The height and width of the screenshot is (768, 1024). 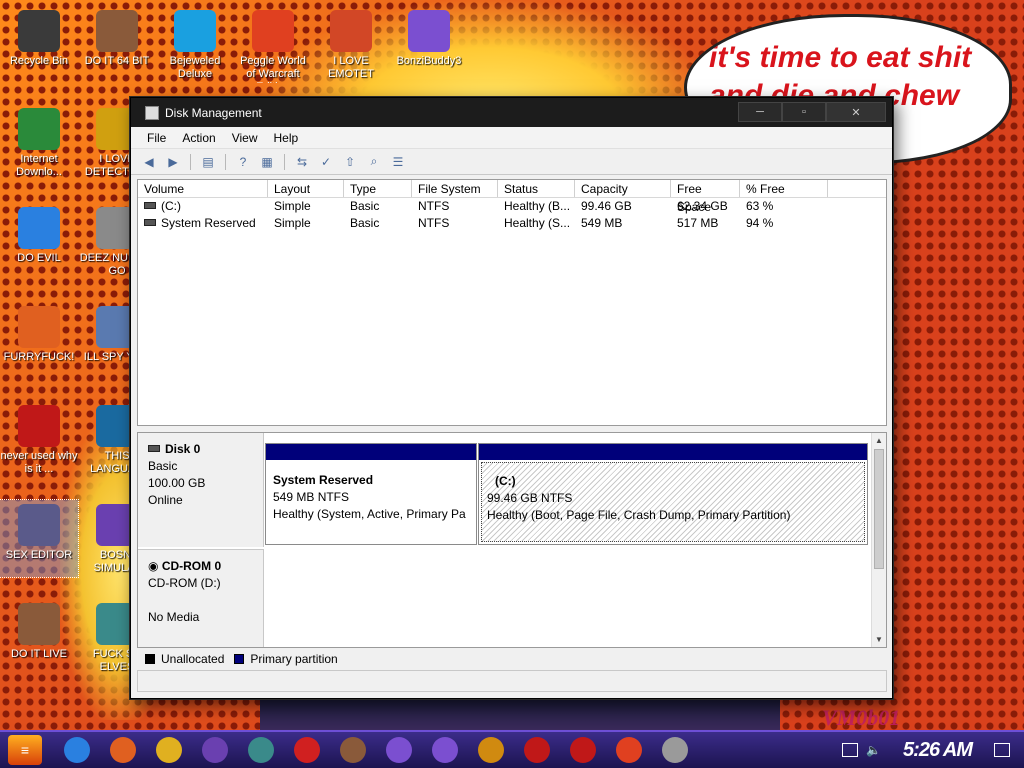 What do you see at coordinates (623, 188) in the screenshot?
I see `column-capacity: Capacity` at bounding box center [623, 188].